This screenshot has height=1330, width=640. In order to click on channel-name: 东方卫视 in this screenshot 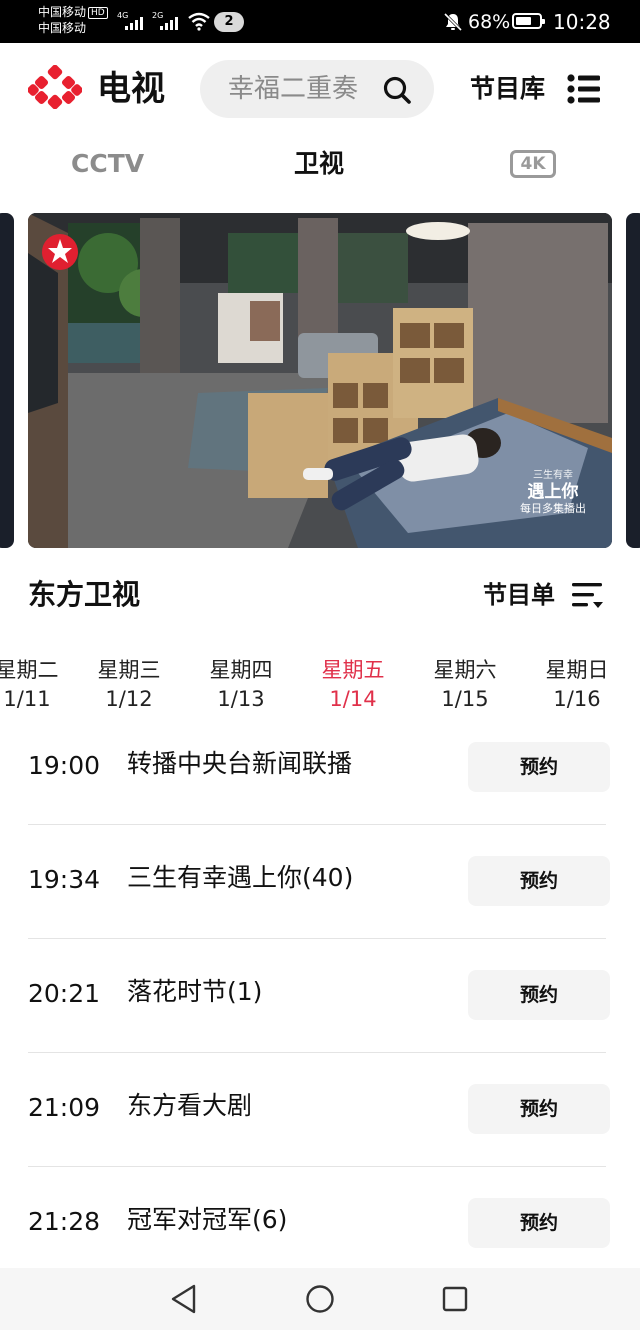, I will do `click(84, 594)`.